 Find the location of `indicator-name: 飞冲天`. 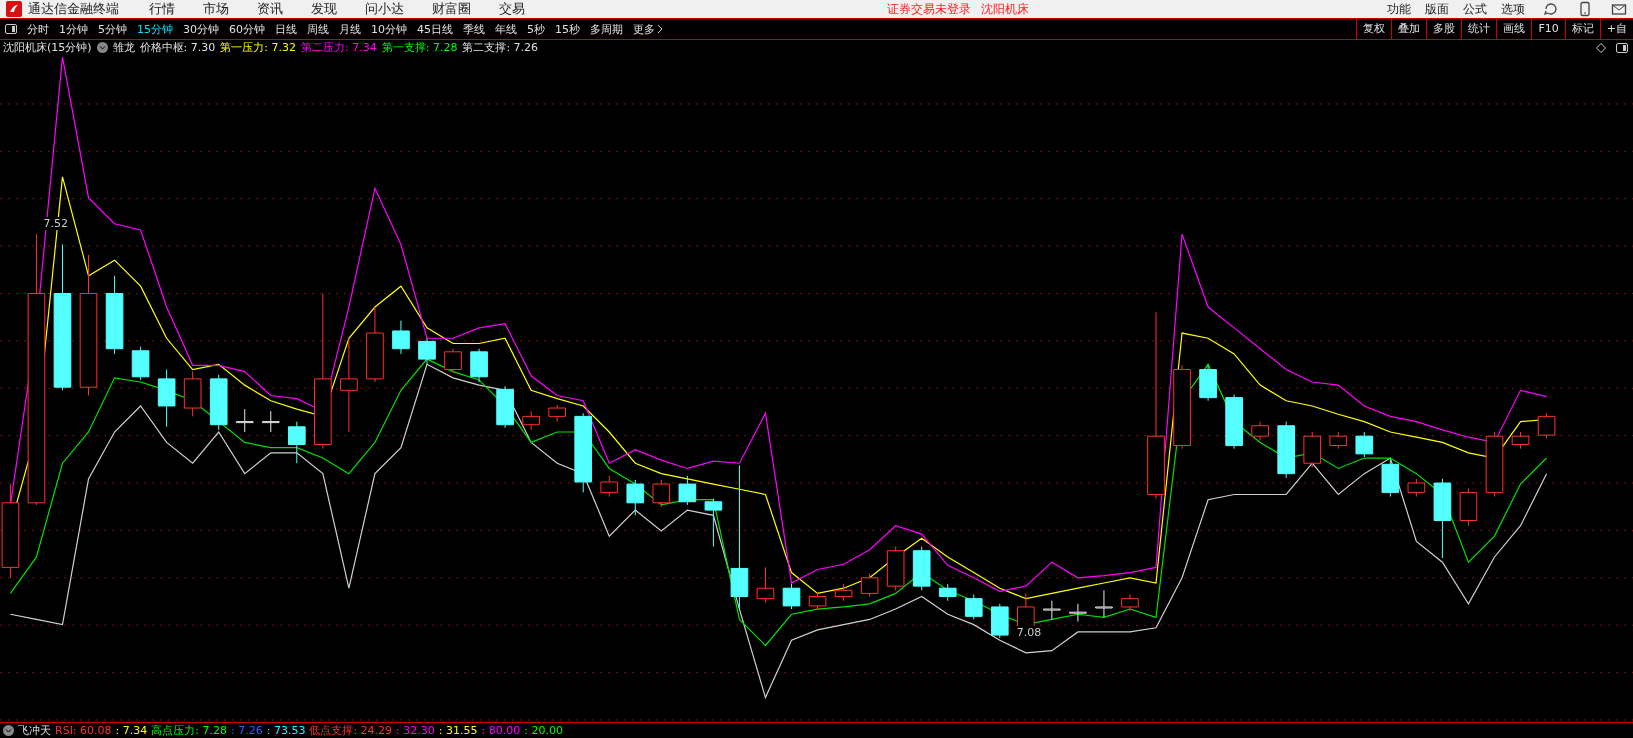

indicator-name: 飞冲天 is located at coordinates (34, 730).